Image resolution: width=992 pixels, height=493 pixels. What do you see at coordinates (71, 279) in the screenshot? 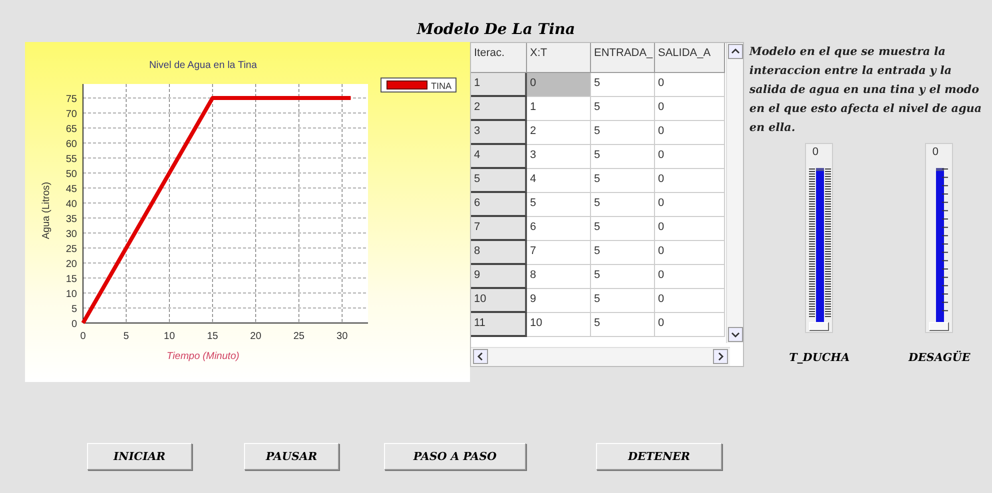
I see `y-tick-label: 15` at bounding box center [71, 279].